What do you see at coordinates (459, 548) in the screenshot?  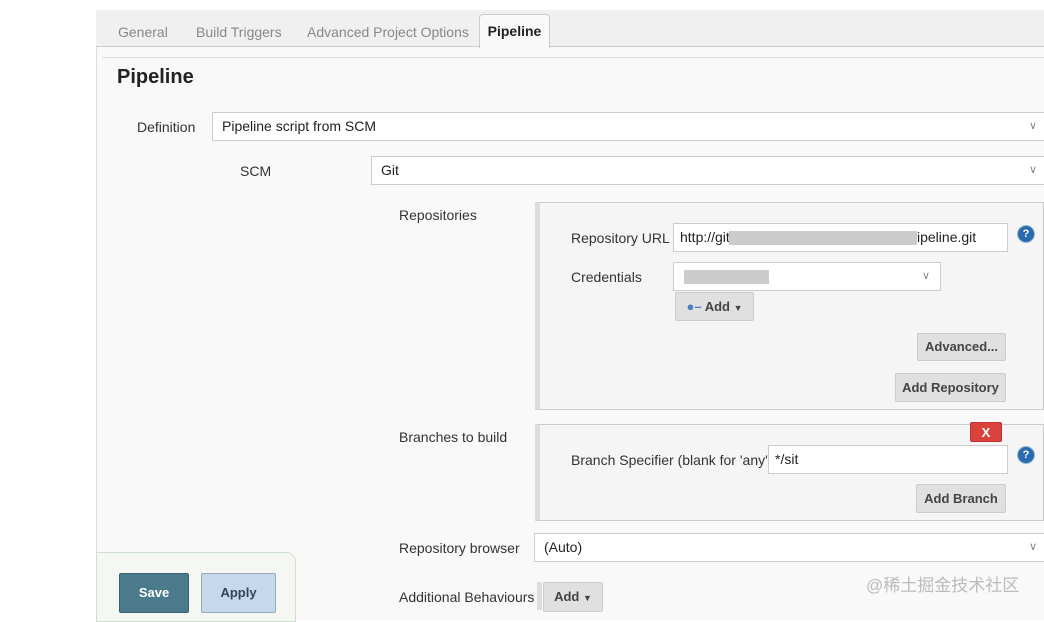 I see `repository-browser-label: Repository browser` at bounding box center [459, 548].